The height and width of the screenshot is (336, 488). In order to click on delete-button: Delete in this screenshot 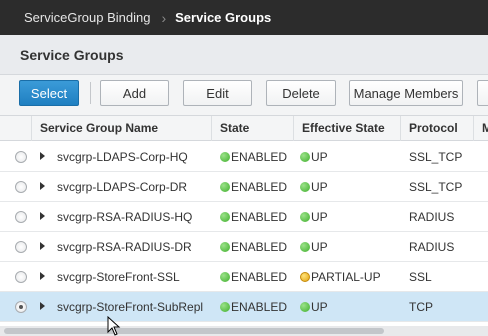, I will do `click(301, 93)`.